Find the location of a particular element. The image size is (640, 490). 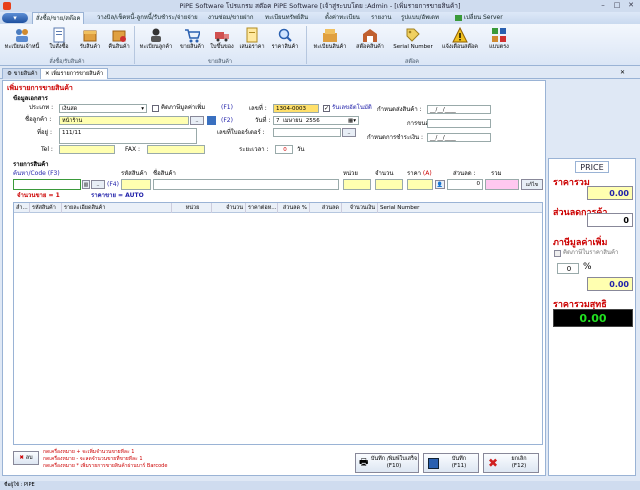

fax-field is located at coordinates (176, 149).